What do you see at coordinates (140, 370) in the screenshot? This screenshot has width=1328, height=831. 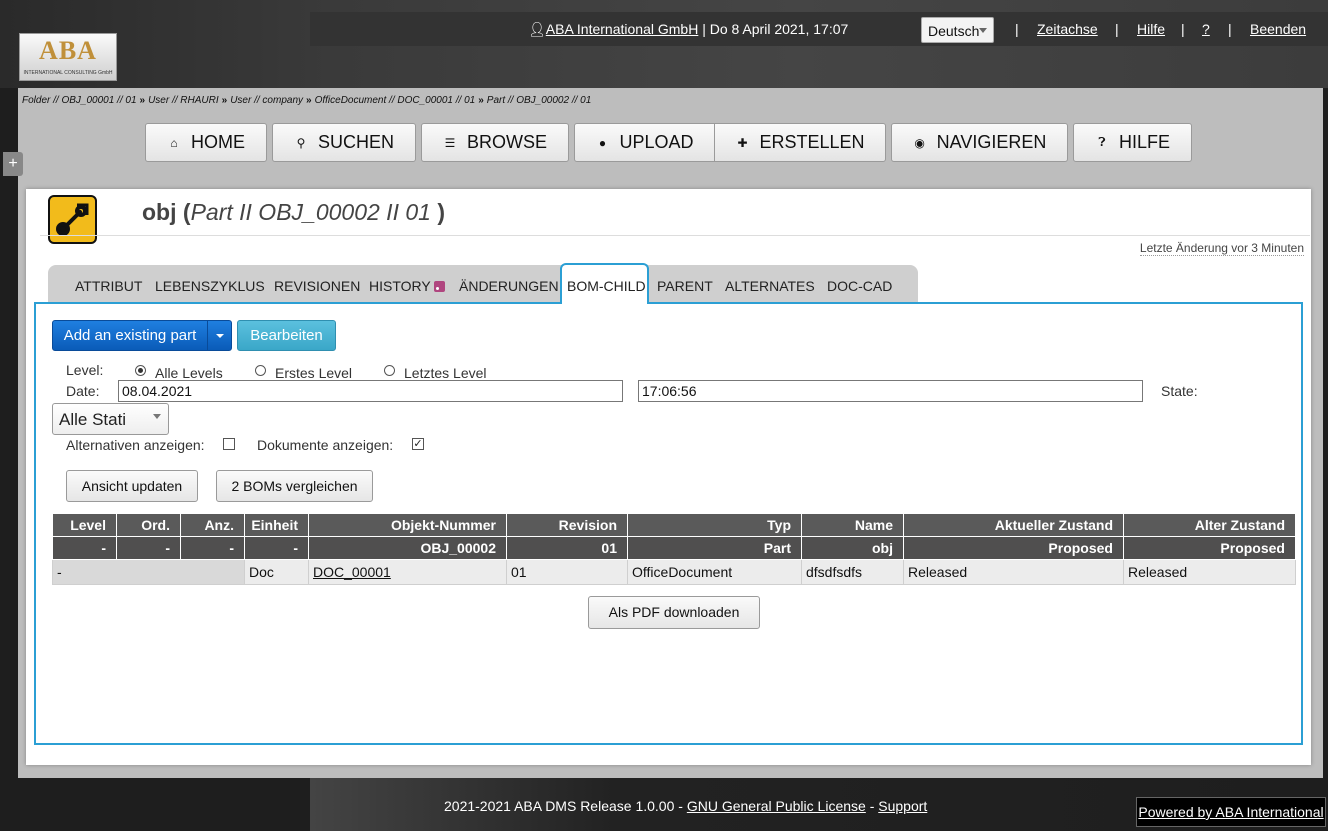 I see `level-radio-all` at bounding box center [140, 370].